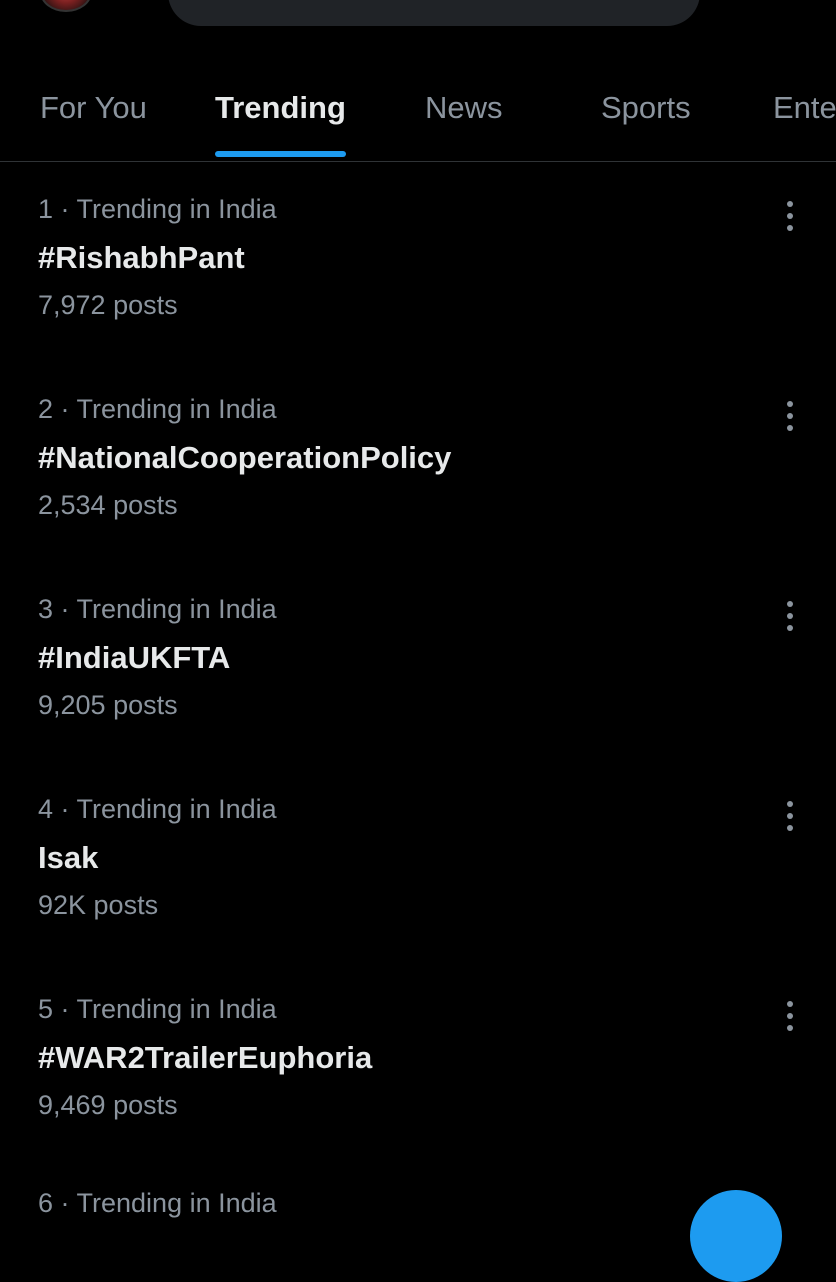 The height and width of the screenshot is (1282, 836). I want to click on trend-meta-partial: 6 · Trending in India, so click(157, 1203).